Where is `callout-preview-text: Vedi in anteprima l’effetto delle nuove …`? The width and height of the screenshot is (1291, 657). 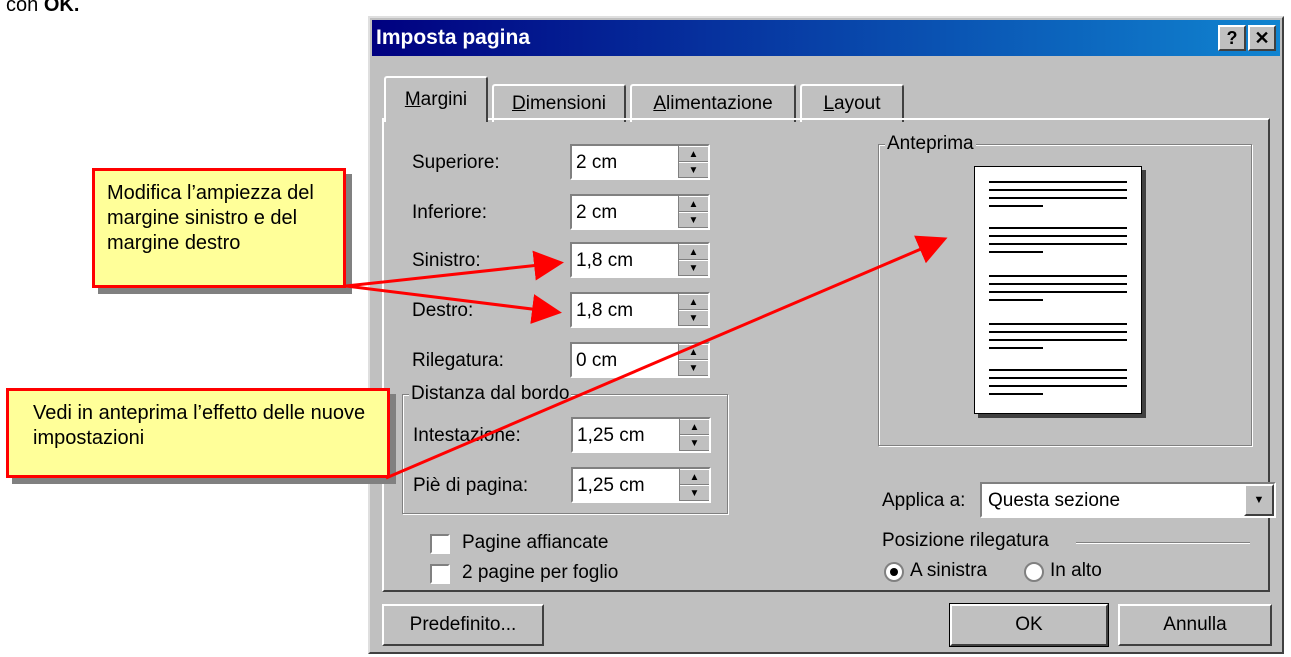 callout-preview-text: Vedi in anteprima l’effetto delle nuove … is located at coordinates (199, 425).